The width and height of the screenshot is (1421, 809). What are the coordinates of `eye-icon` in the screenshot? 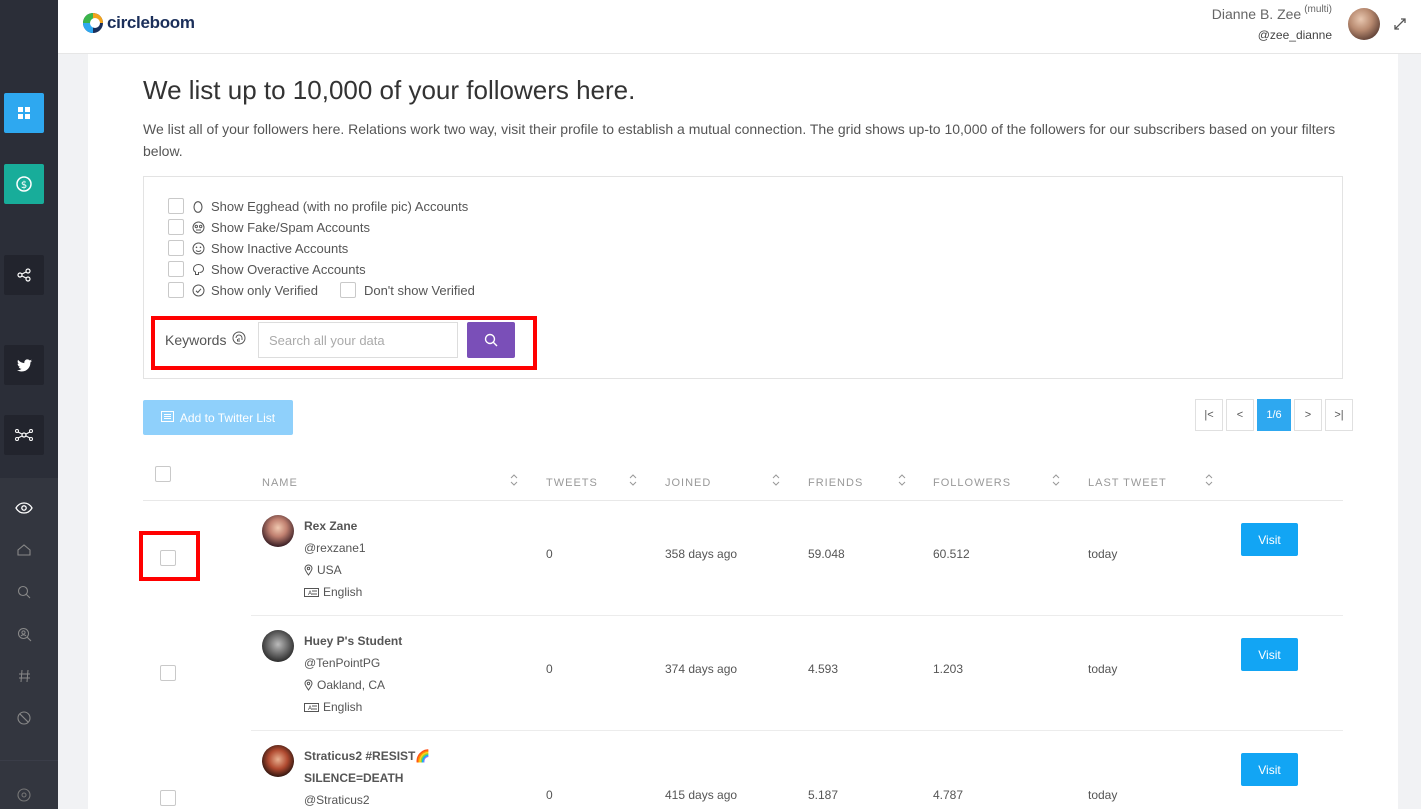 It's located at (24, 508).